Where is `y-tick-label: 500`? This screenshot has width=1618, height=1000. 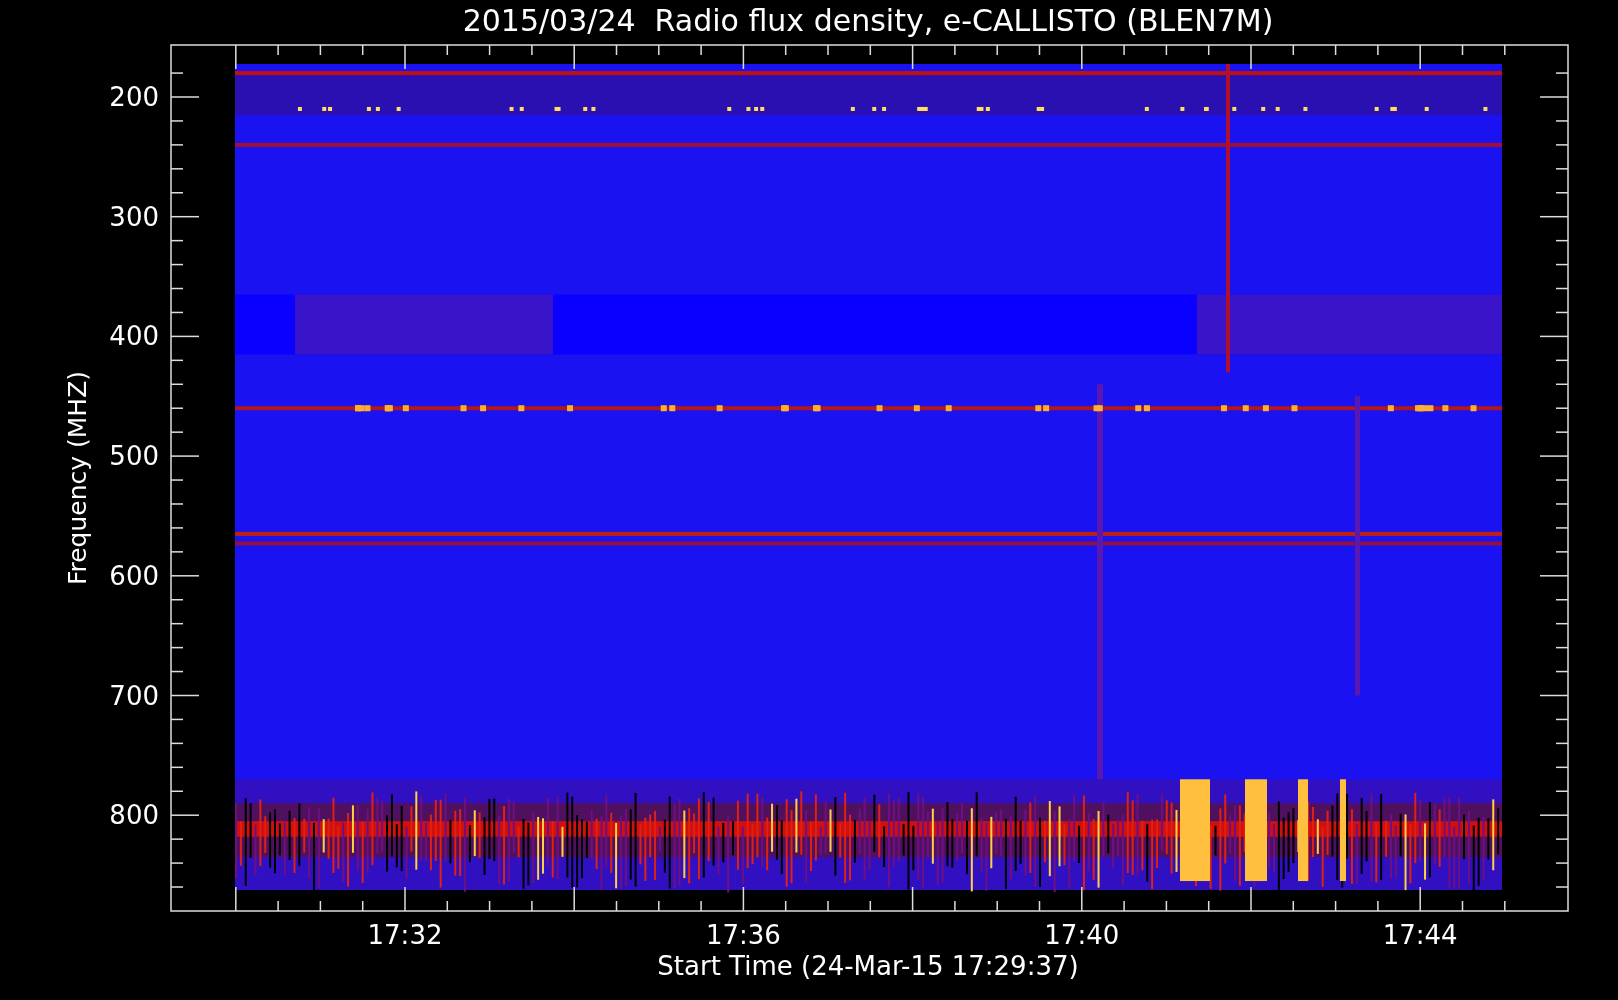
y-tick-label: 500 is located at coordinates (134, 456).